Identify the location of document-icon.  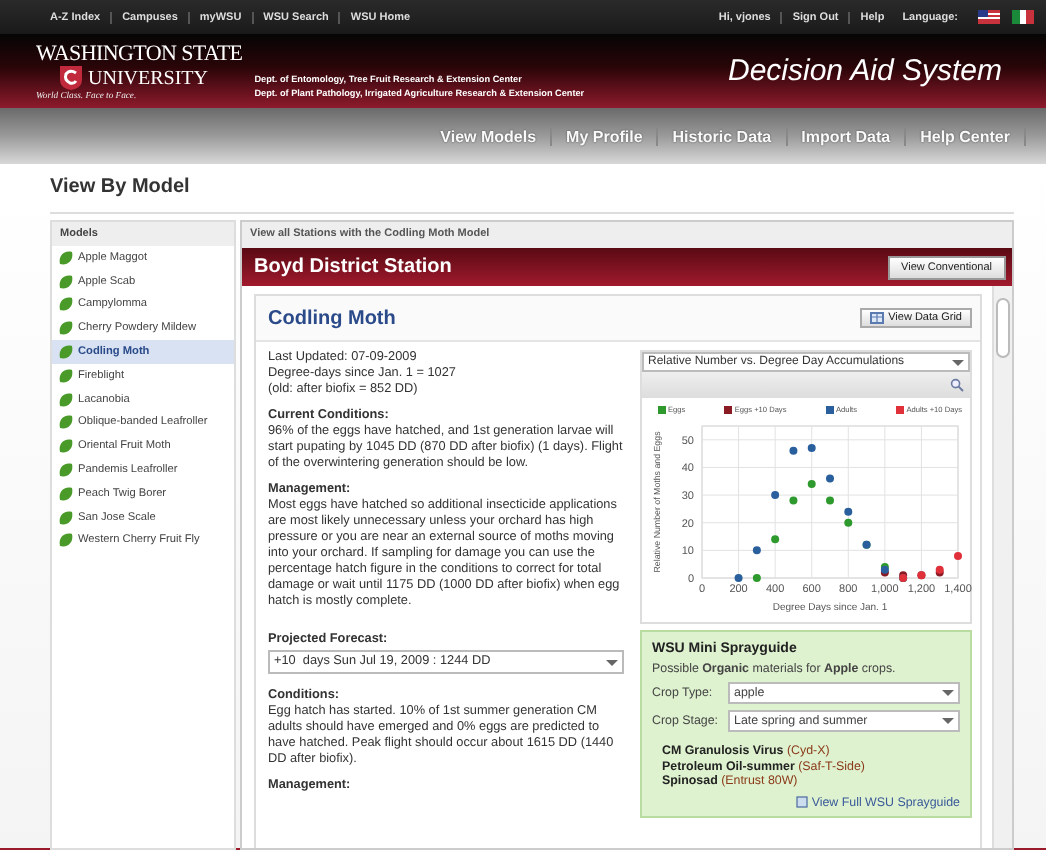
(801, 802).